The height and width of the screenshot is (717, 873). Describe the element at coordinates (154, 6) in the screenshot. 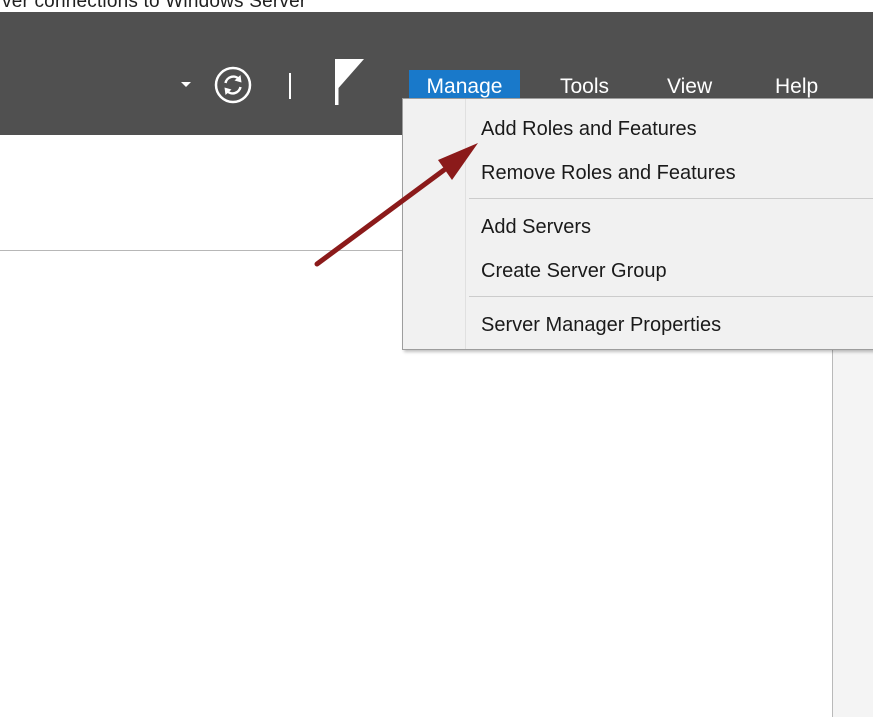

I see `top-strip-text: ver connections to Windows Server` at that location.